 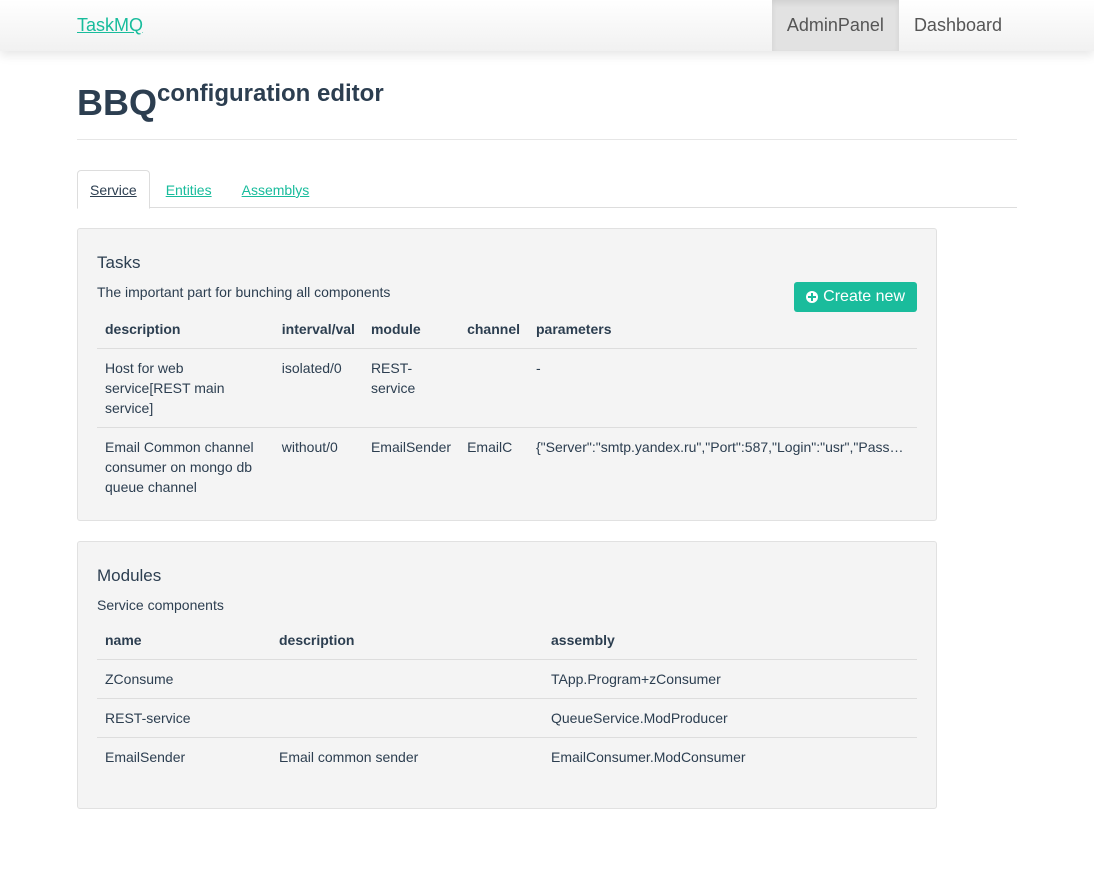 What do you see at coordinates (185, 388) in the screenshot?
I see `task-description: Host for web service[REST main service]` at bounding box center [185, 388].